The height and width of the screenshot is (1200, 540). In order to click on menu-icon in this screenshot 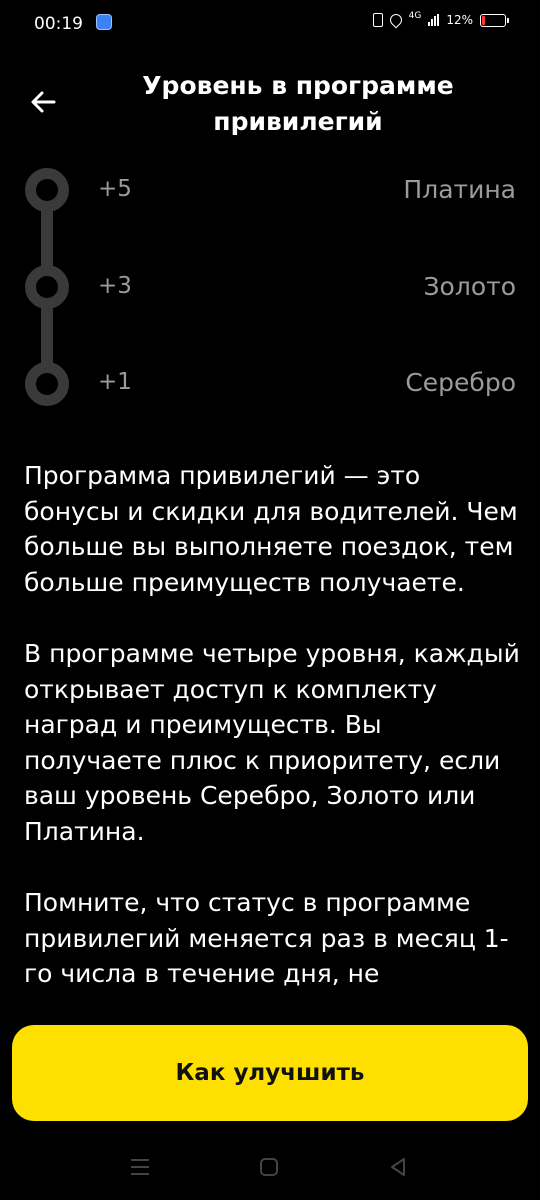, I will do `click(140, 1167)`.